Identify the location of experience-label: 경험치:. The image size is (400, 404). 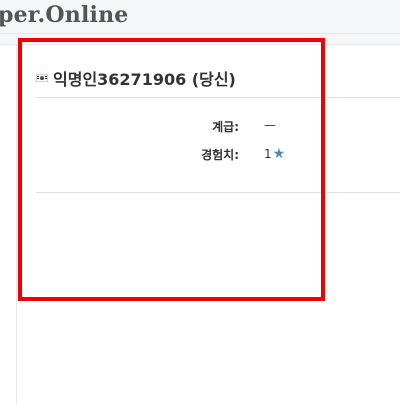
(220, 155).